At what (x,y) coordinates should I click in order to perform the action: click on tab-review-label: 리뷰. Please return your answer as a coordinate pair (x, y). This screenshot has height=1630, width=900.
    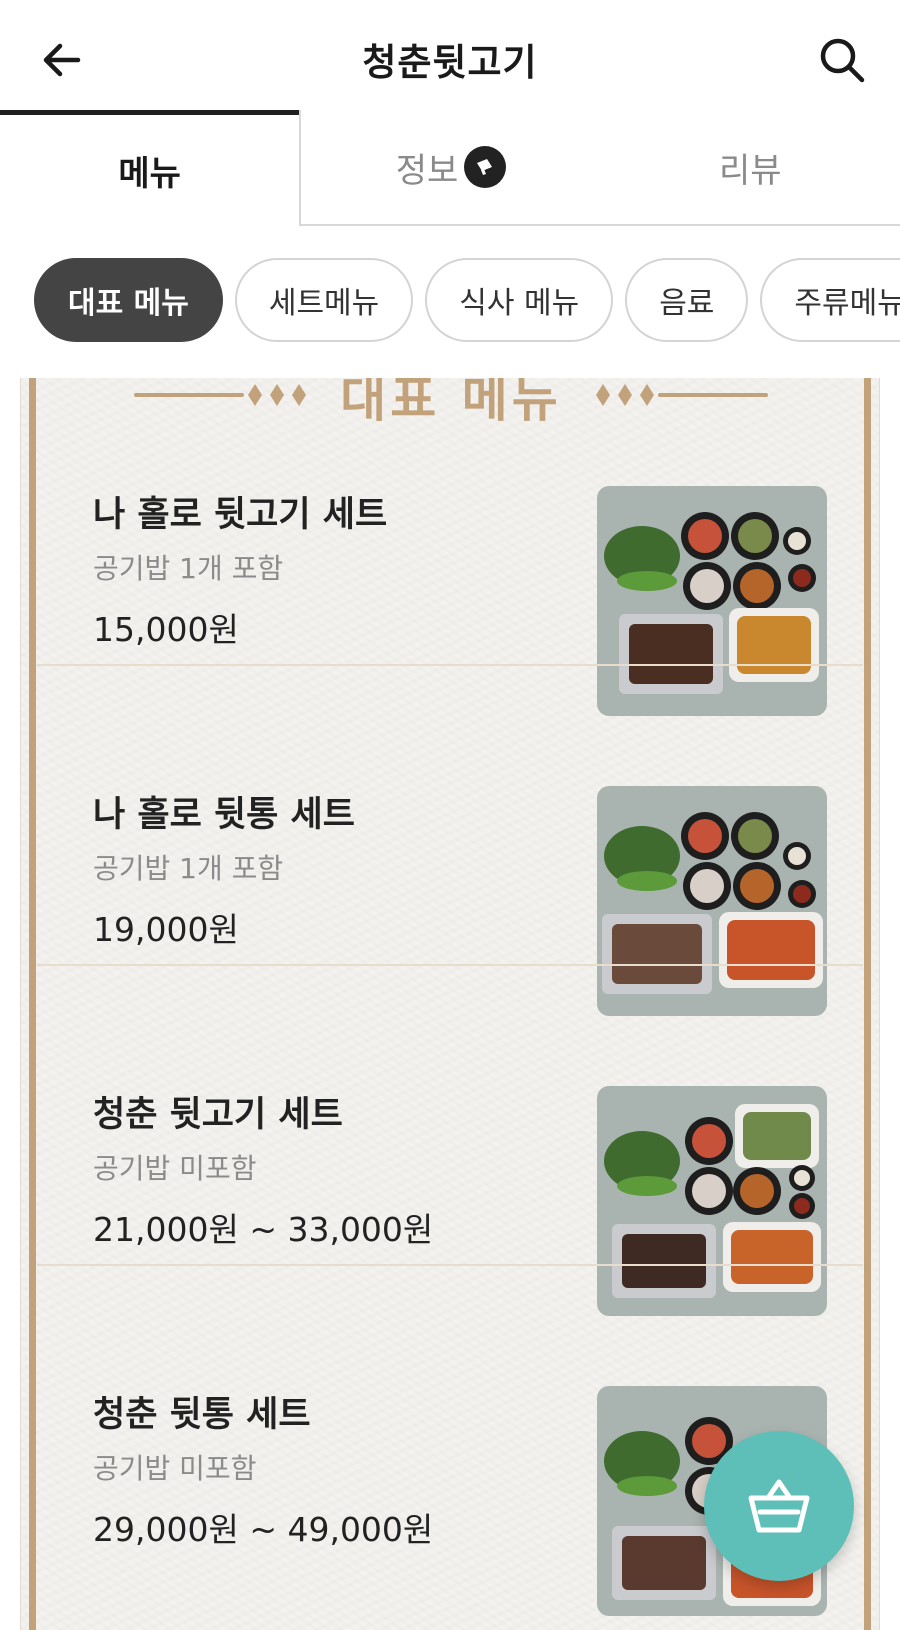
    Looking at the image, I should click on (750, 170).